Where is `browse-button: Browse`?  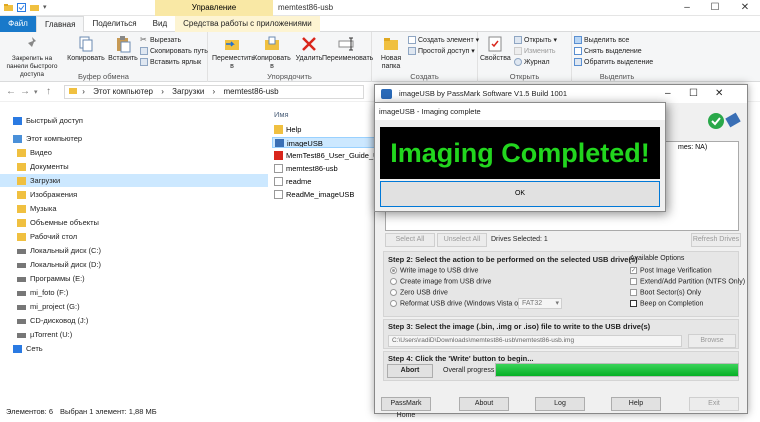
browse-button: Browse is located at coordinates (712, 341).